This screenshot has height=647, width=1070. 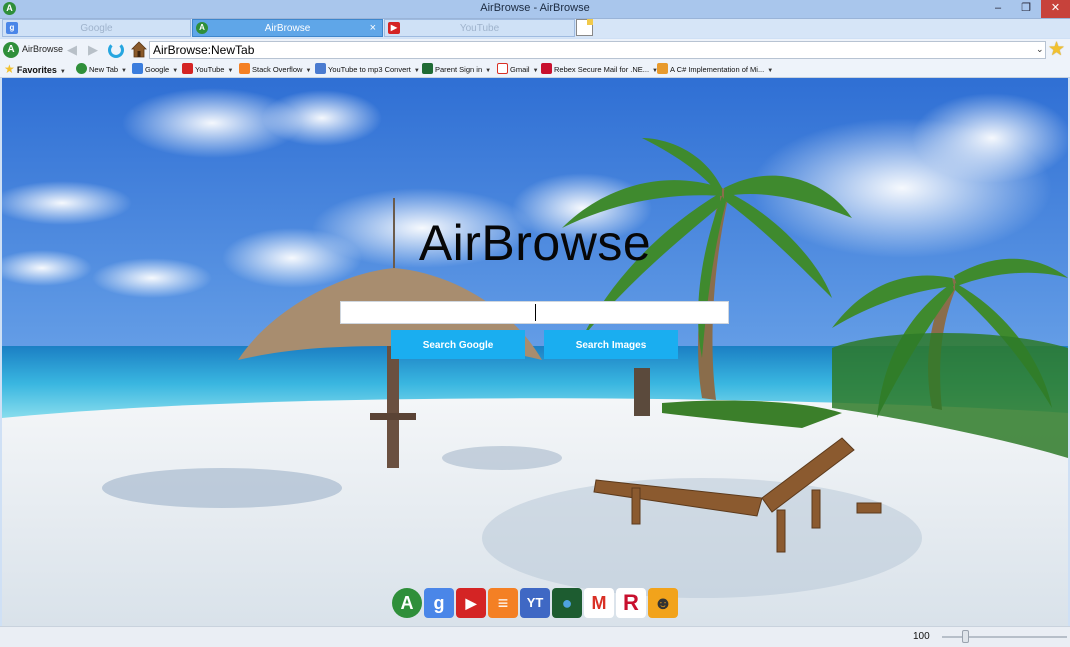 I want to click on text-caret, so click(x=535, y=312).